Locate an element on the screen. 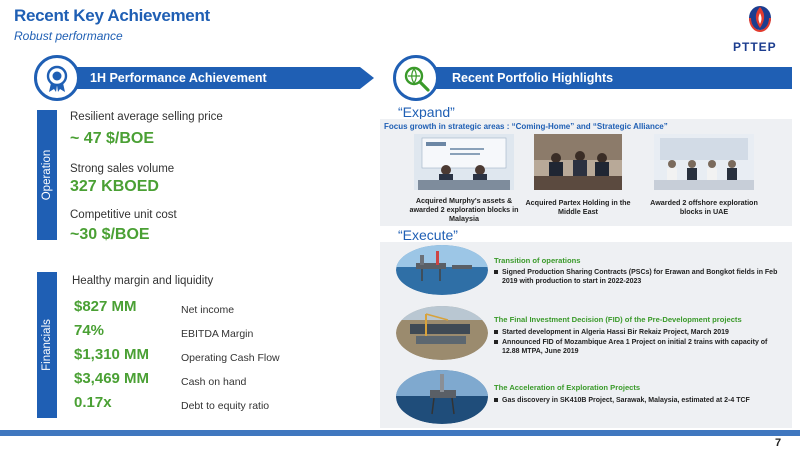 This screenshot has width=800, height=450. magnifier-globe-icon is located at coordinates (416, 78).